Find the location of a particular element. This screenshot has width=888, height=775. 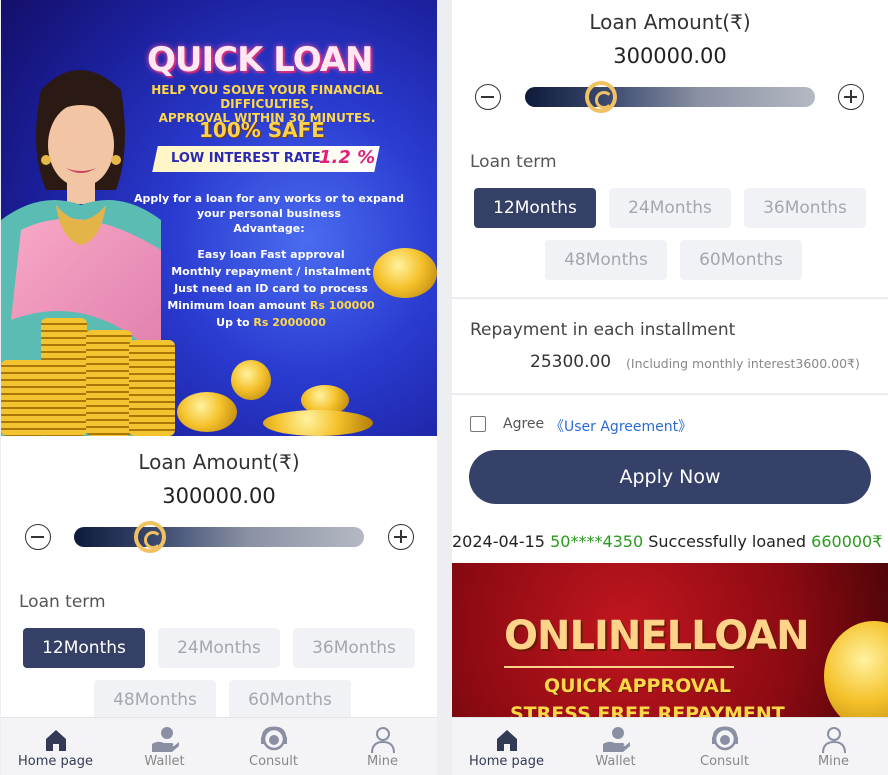

banner-apply-line-3: Advantage: is located at coordinates (269, 228).